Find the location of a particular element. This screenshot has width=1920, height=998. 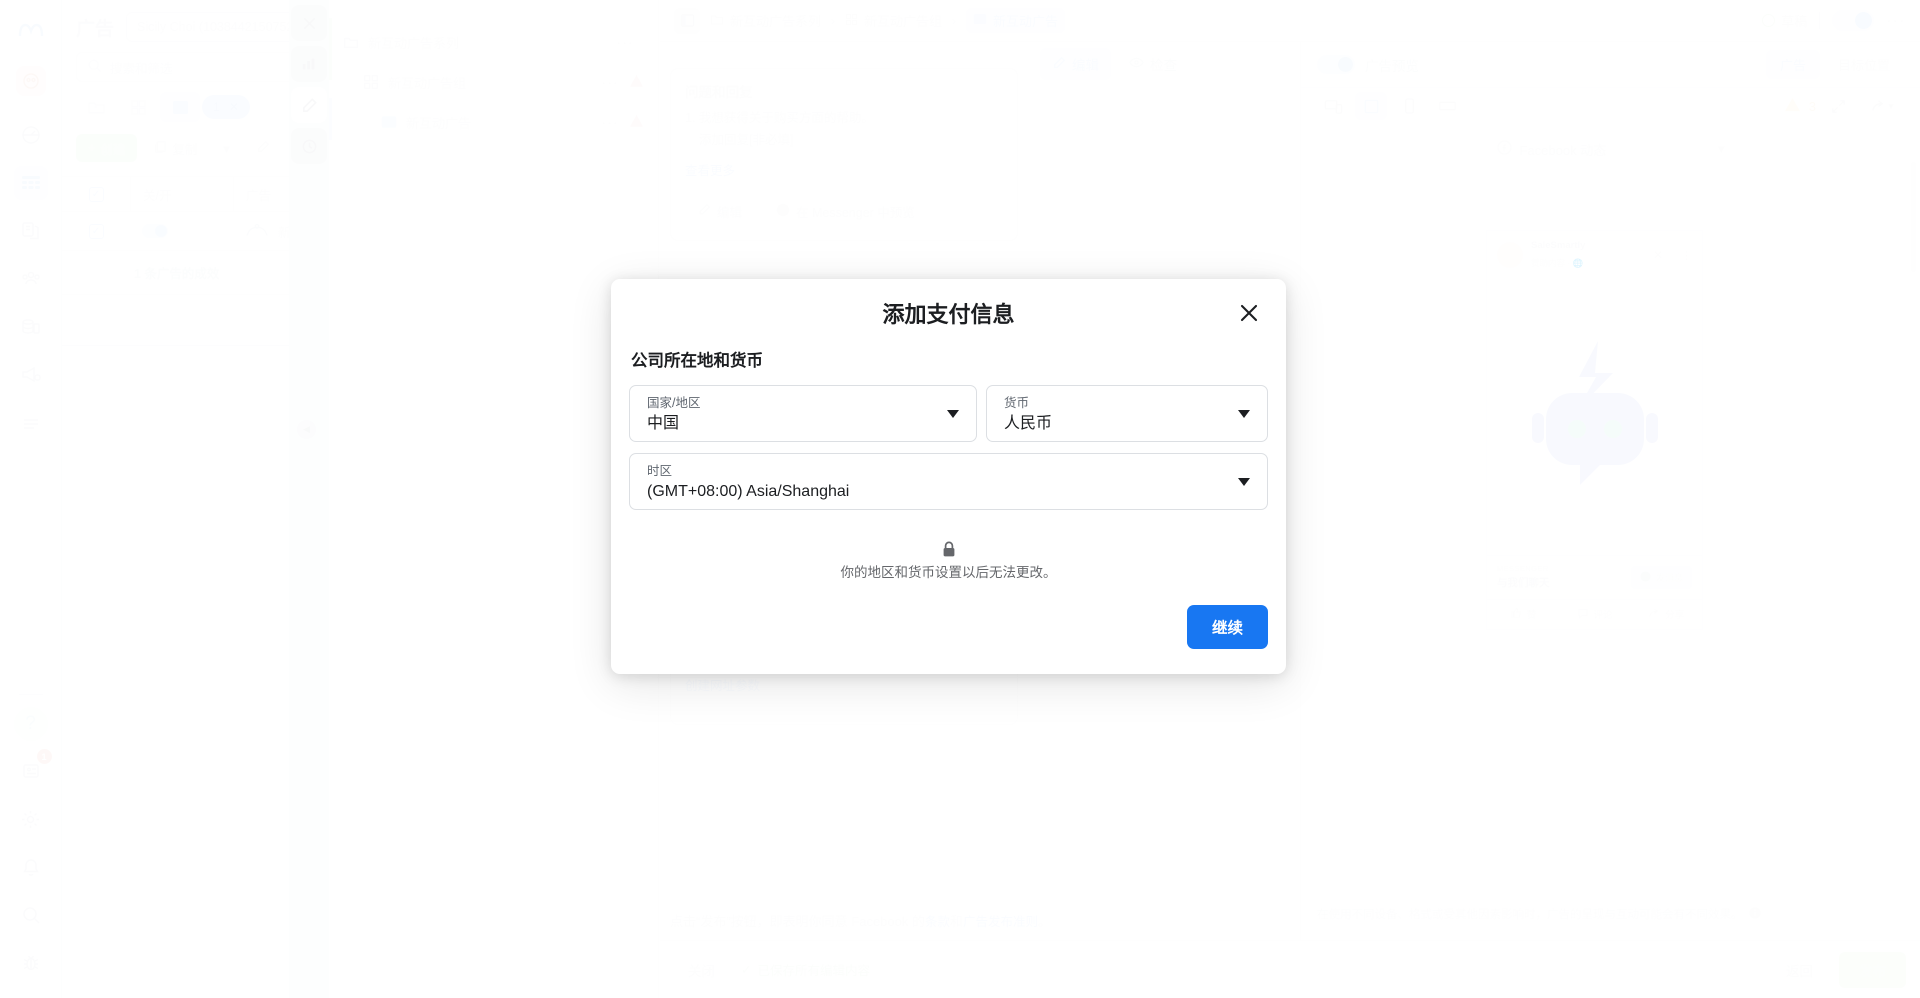

timezone-row: 时区 (GMT+08:00) Asia/Shanghai is located at coordinates (948, 481).